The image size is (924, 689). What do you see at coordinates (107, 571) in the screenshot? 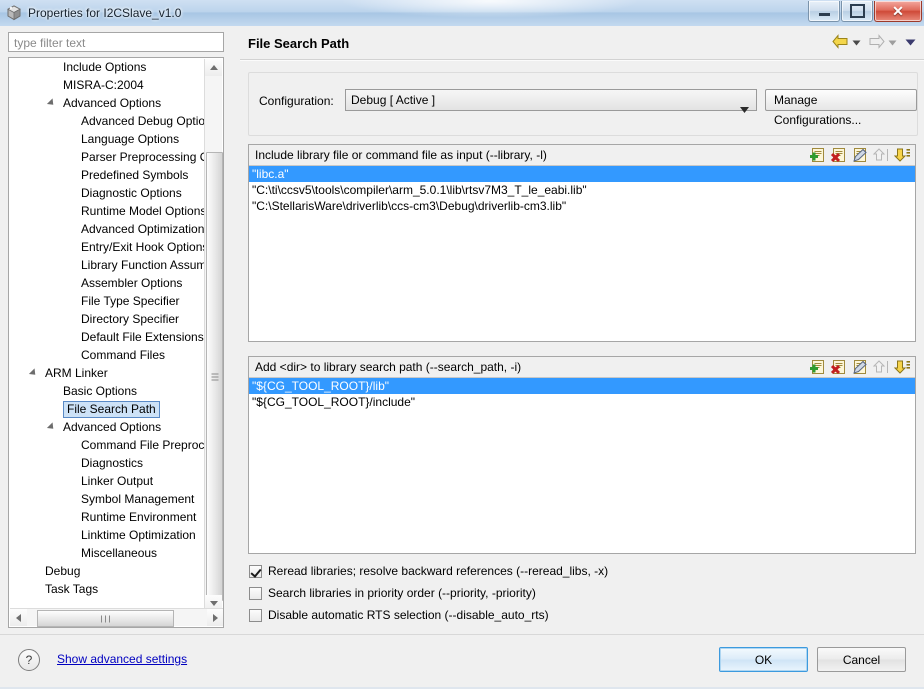
I see `tree-item-debug: Debug` at bounding box center [107, 571].